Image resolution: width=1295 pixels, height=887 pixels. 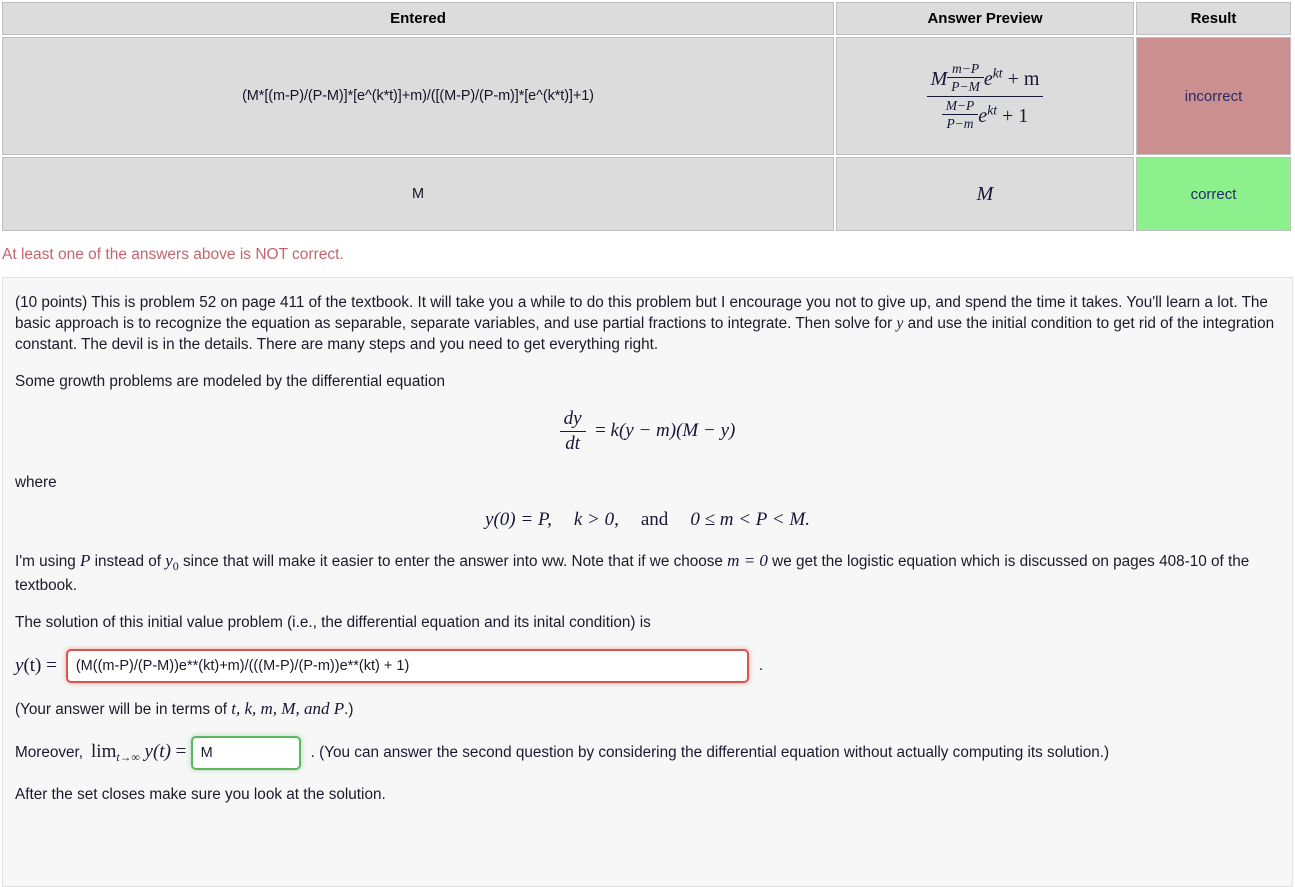 I want to click on answer-row-yt: y(t) = ., so click(x=647, y=665).